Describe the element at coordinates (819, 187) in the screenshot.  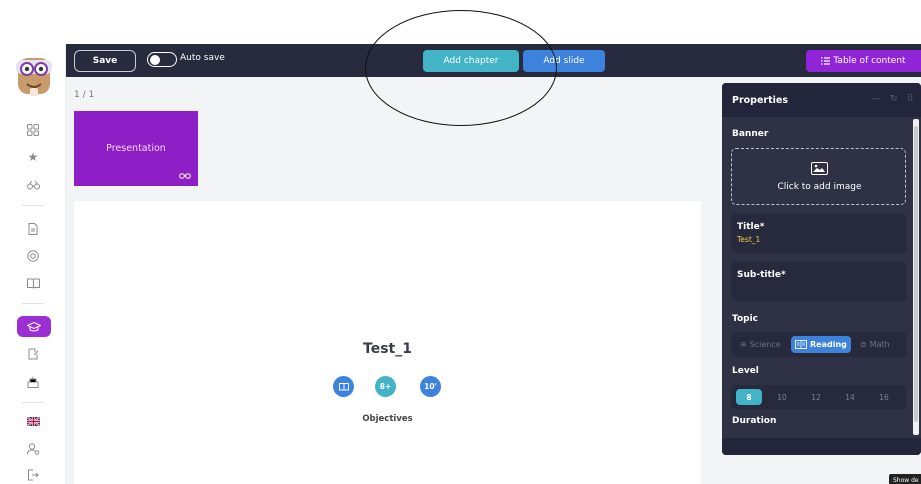
I see `banner-placeholder: Click to add image` at that location.